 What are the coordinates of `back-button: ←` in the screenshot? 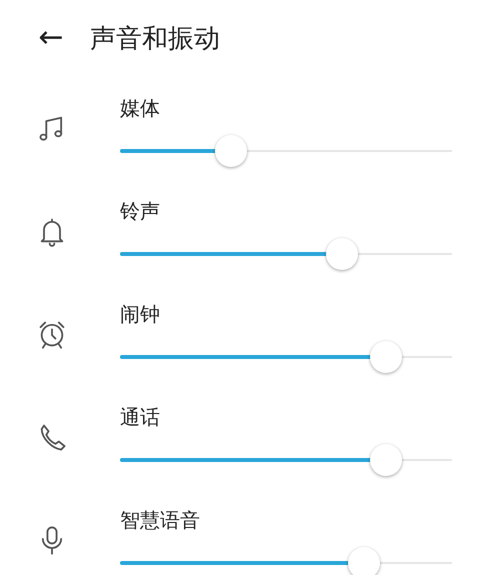 It's located at (51, 38).